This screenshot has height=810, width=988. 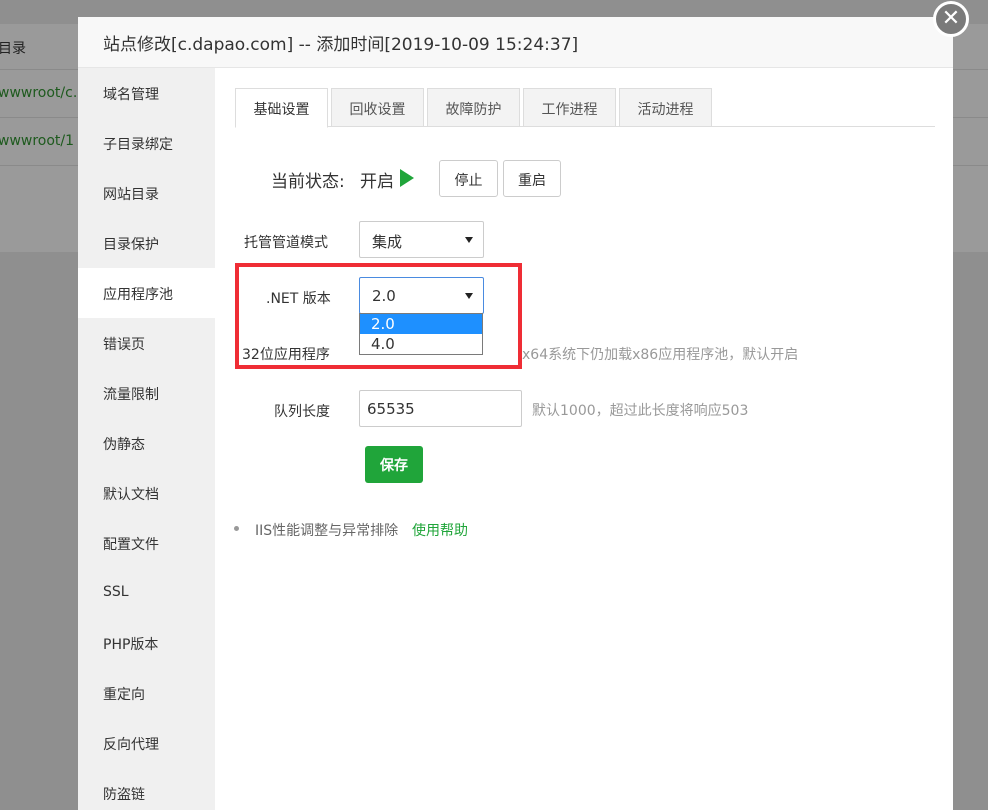 What do you see at coordinates (468, 178) in the screenshot?
I see `stop-button: 停止` at bounding box center [468, 178].